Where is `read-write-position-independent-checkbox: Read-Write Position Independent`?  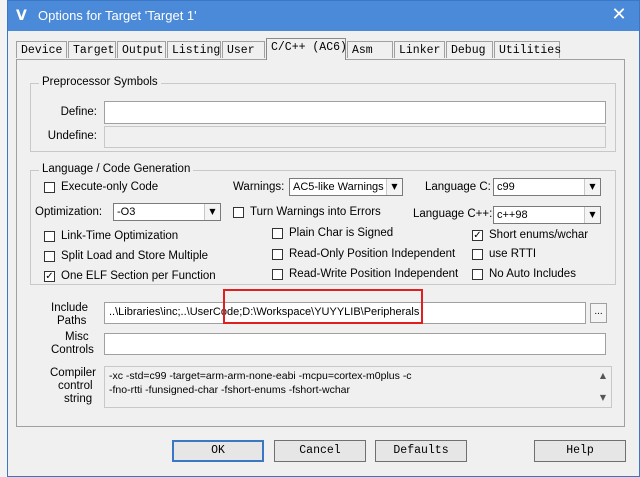 read-write-position-independent-checkbox: Read-Write Position Independent is located at coordinates (365, 274).